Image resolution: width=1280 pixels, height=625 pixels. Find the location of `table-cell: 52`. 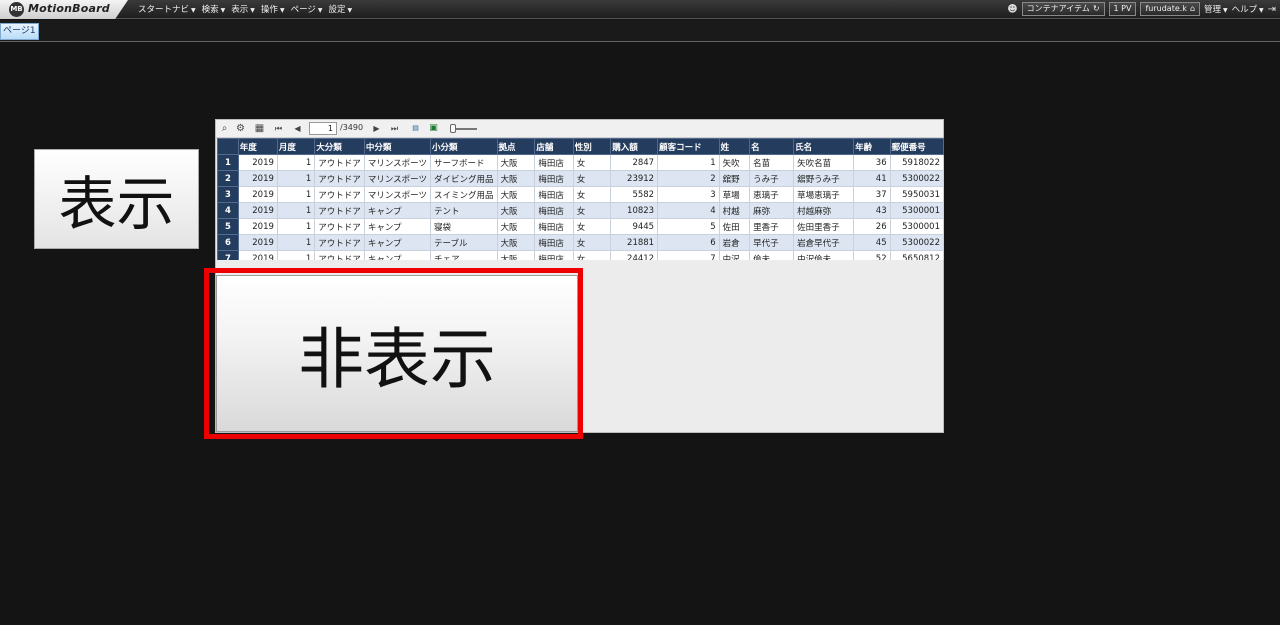

table-cell: 52 is located at coordinates (872, 255).